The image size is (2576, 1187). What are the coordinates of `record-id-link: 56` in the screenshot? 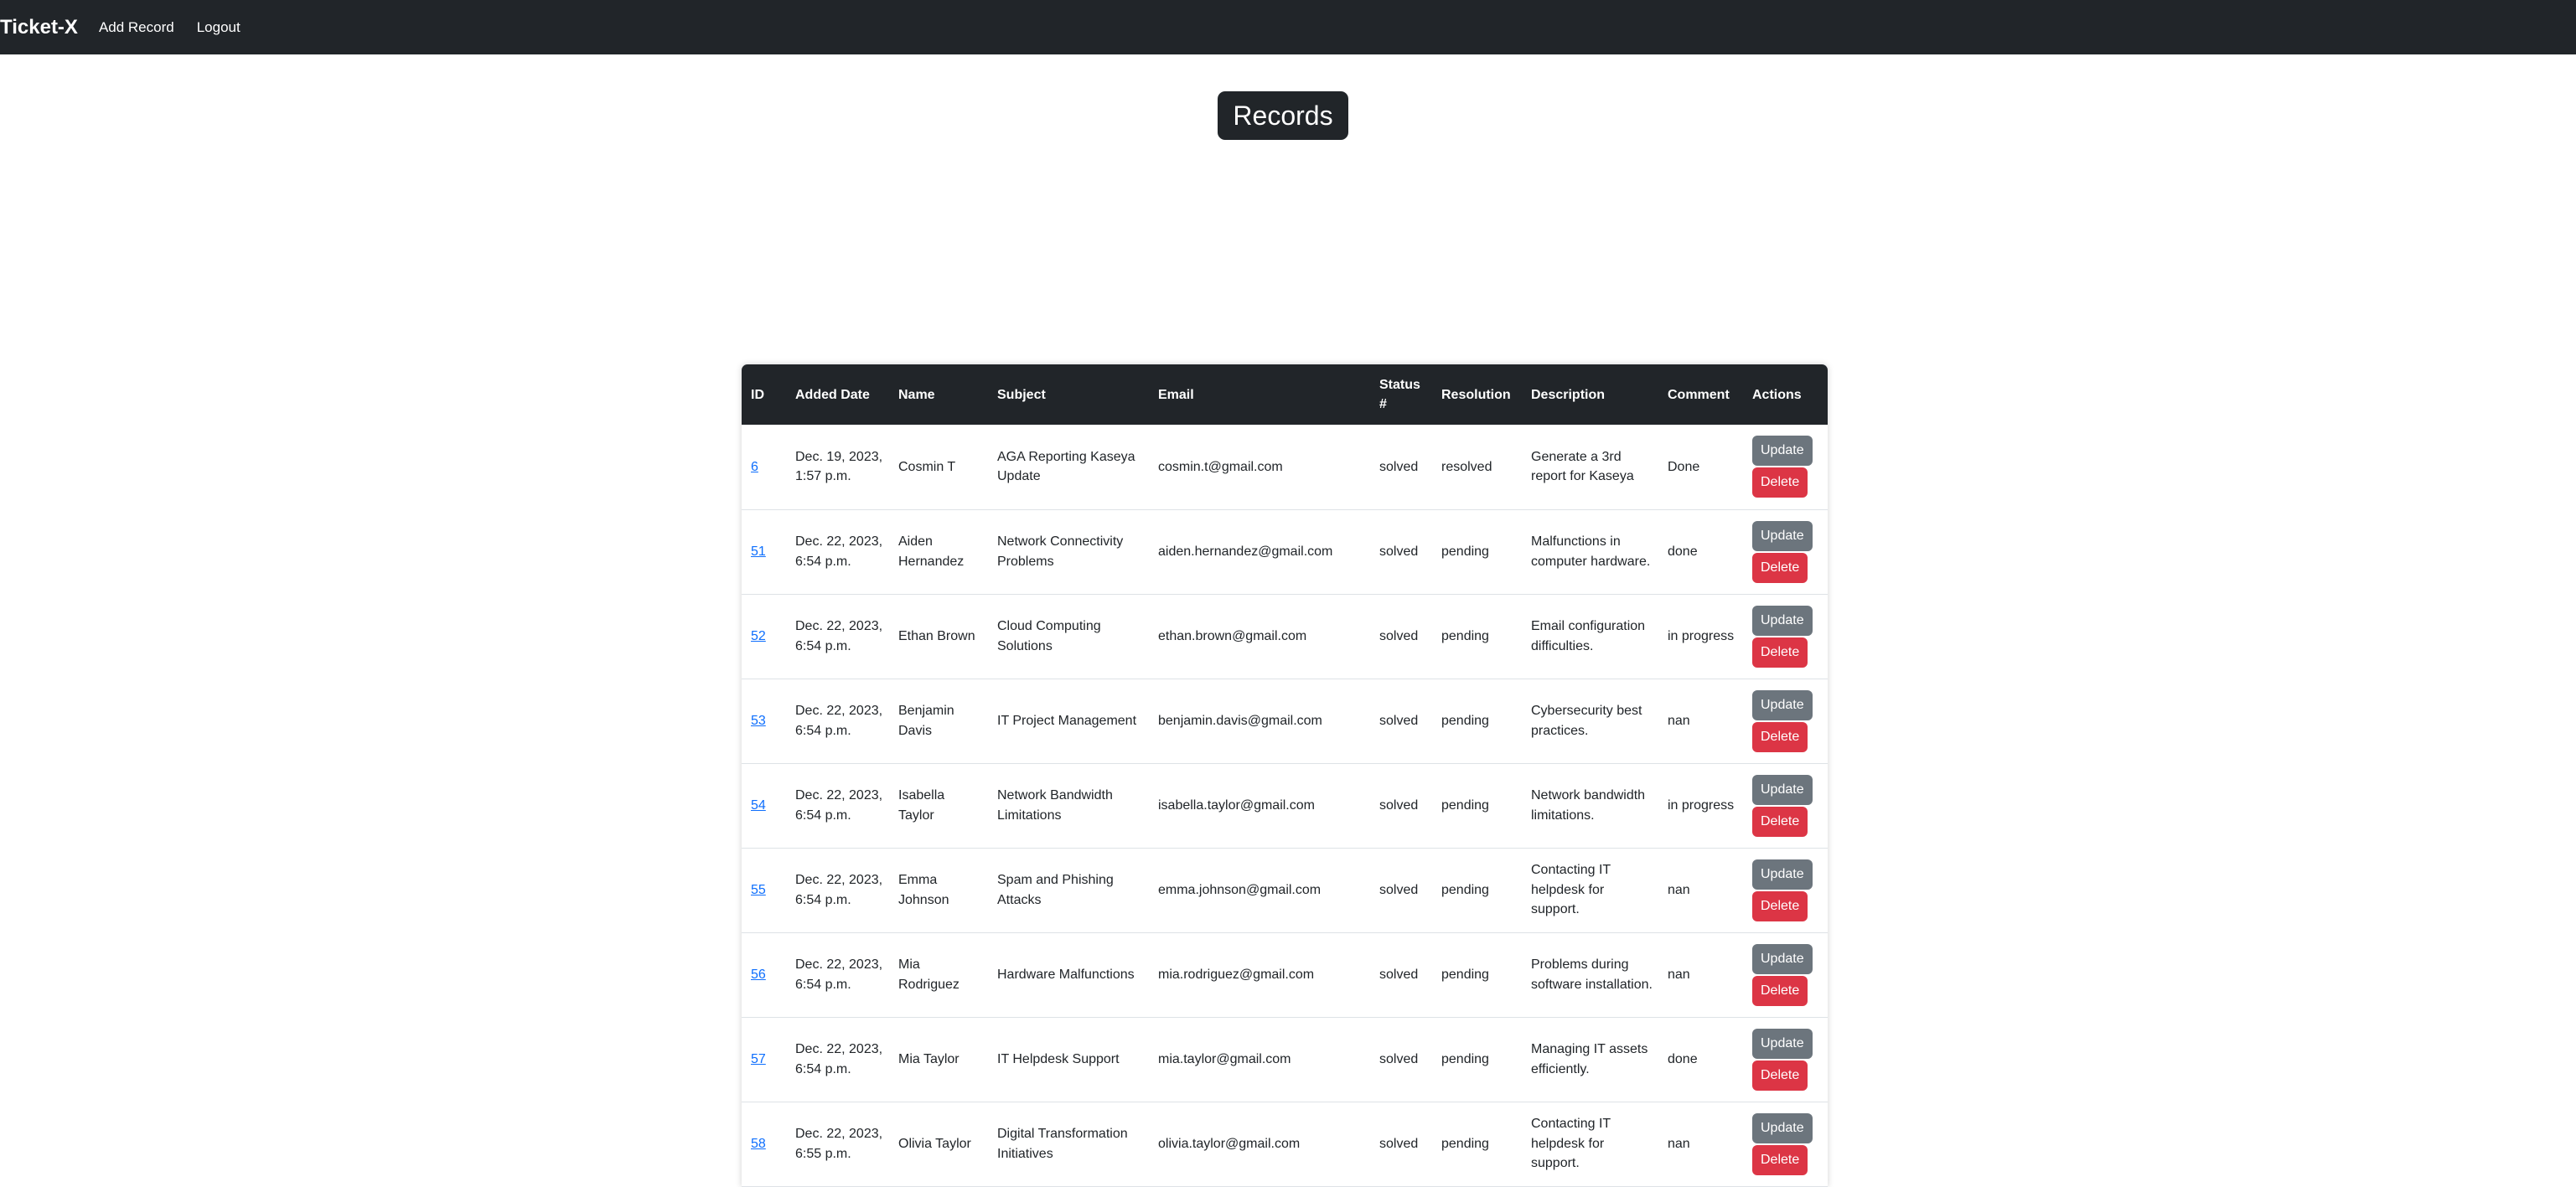 It's located at (758, 975).